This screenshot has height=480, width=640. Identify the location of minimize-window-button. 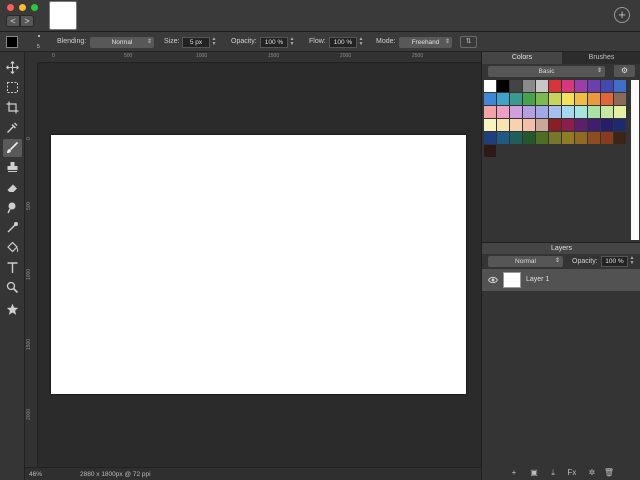
(22, 7).